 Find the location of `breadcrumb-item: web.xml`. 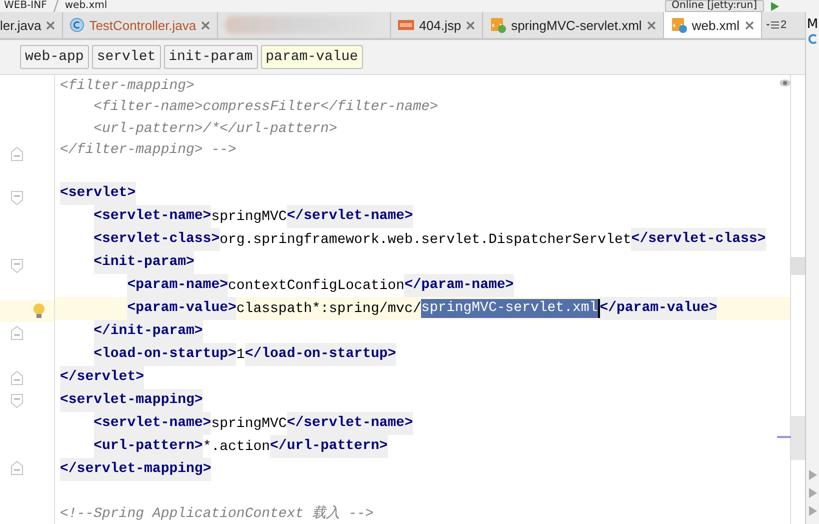

breadcrumb-item: web.xml is located at coordinates (86, 6).